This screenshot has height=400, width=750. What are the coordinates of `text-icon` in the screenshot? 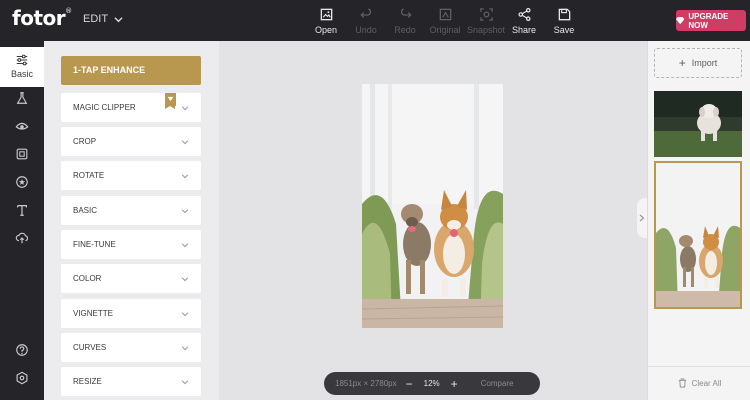 It's located at (22, 210).